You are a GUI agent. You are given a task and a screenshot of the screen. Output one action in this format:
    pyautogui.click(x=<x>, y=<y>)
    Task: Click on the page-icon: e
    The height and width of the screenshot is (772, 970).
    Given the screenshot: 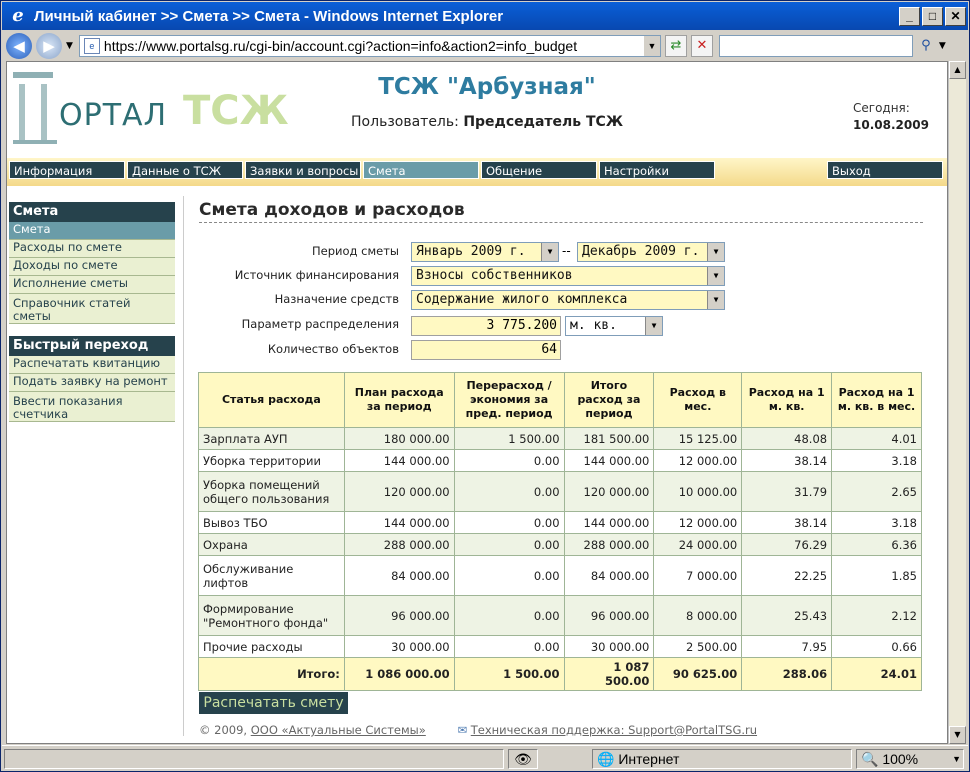 What is the action you would take?
    pyautogui.click(x=91, y=46)
    